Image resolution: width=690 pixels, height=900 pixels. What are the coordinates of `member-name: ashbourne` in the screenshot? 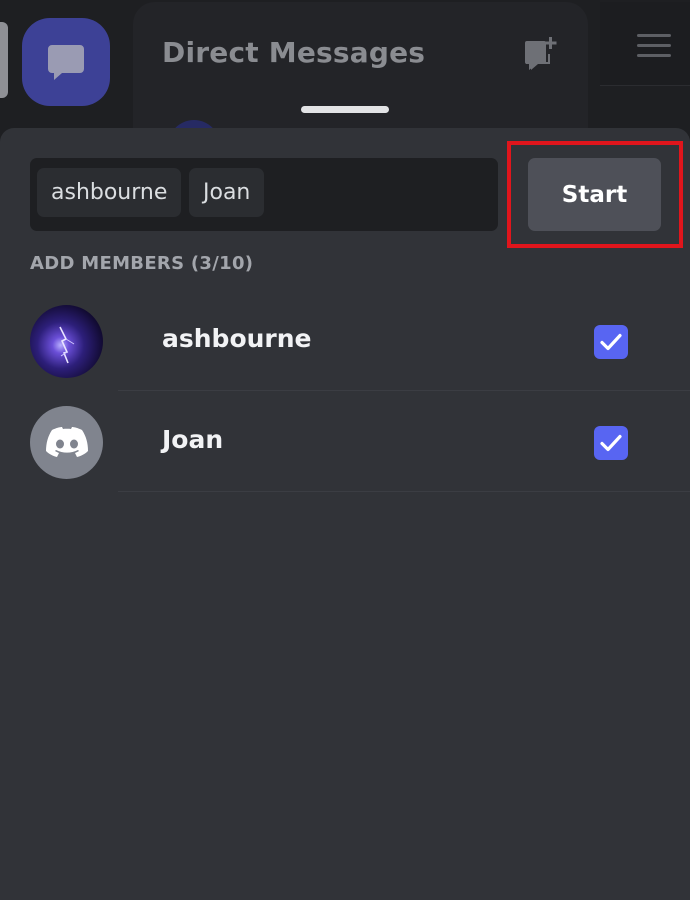 It's located at (237, 338).